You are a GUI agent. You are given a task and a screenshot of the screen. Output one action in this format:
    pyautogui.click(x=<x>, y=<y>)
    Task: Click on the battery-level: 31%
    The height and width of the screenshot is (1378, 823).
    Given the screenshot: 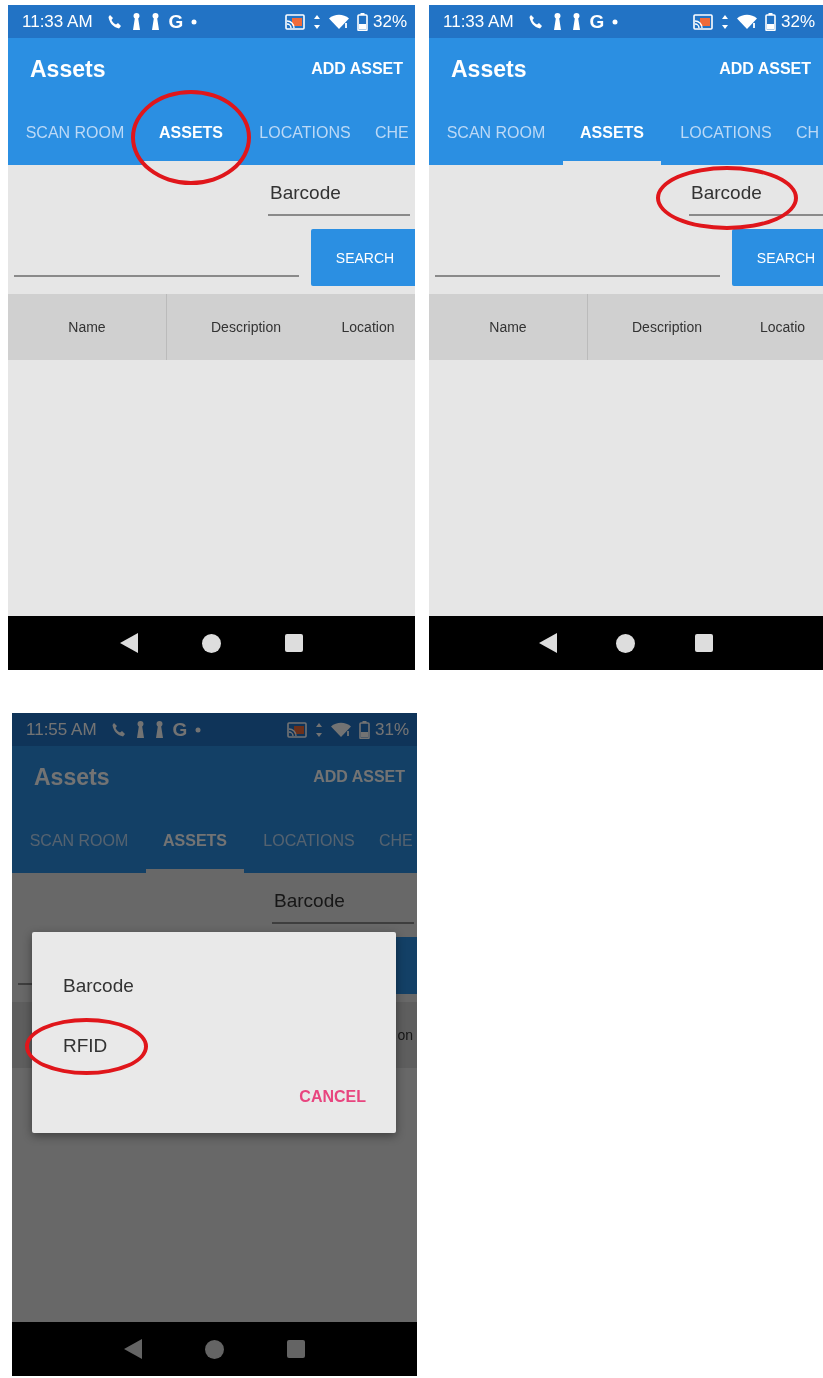 What is the action you would take?
    pyautogui.click(x=391, y=729)
    